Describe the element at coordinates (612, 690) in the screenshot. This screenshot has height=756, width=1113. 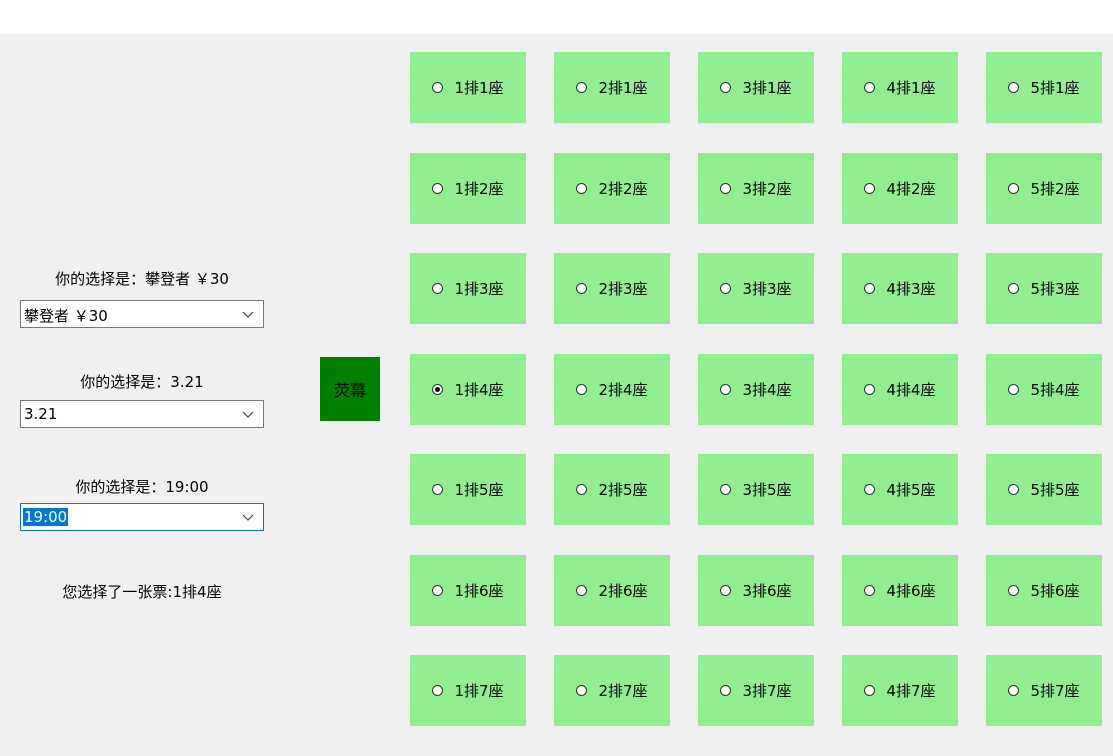
I see `seat-r7c2: 2排7座` at that location.